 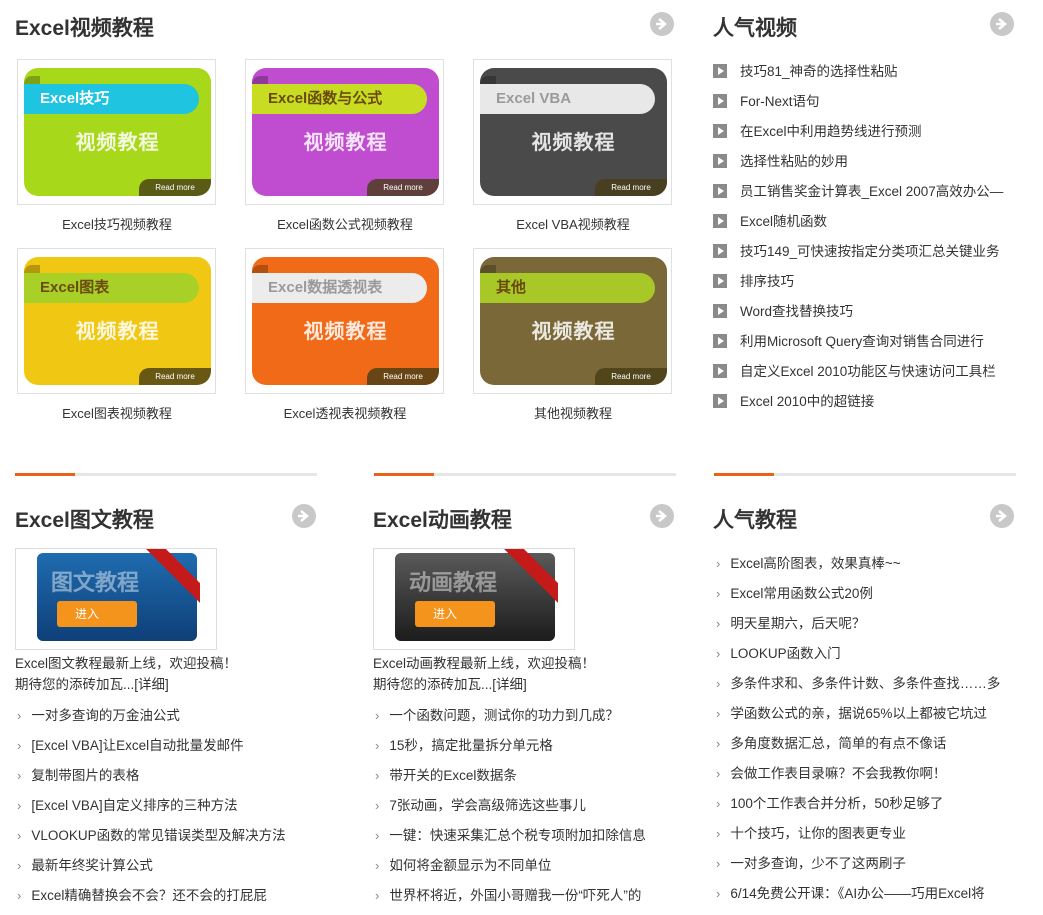 What do you see at coordinates (794, 161) in the screenshot?
I see `list-item-label: 选择性粘贴的妙用` at bounding box center [794, 161].